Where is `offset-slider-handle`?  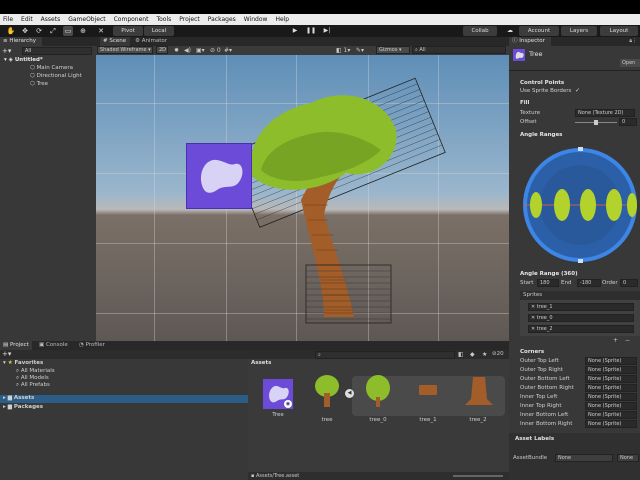 offset-slider-handle is located at coordinates (596, 122).